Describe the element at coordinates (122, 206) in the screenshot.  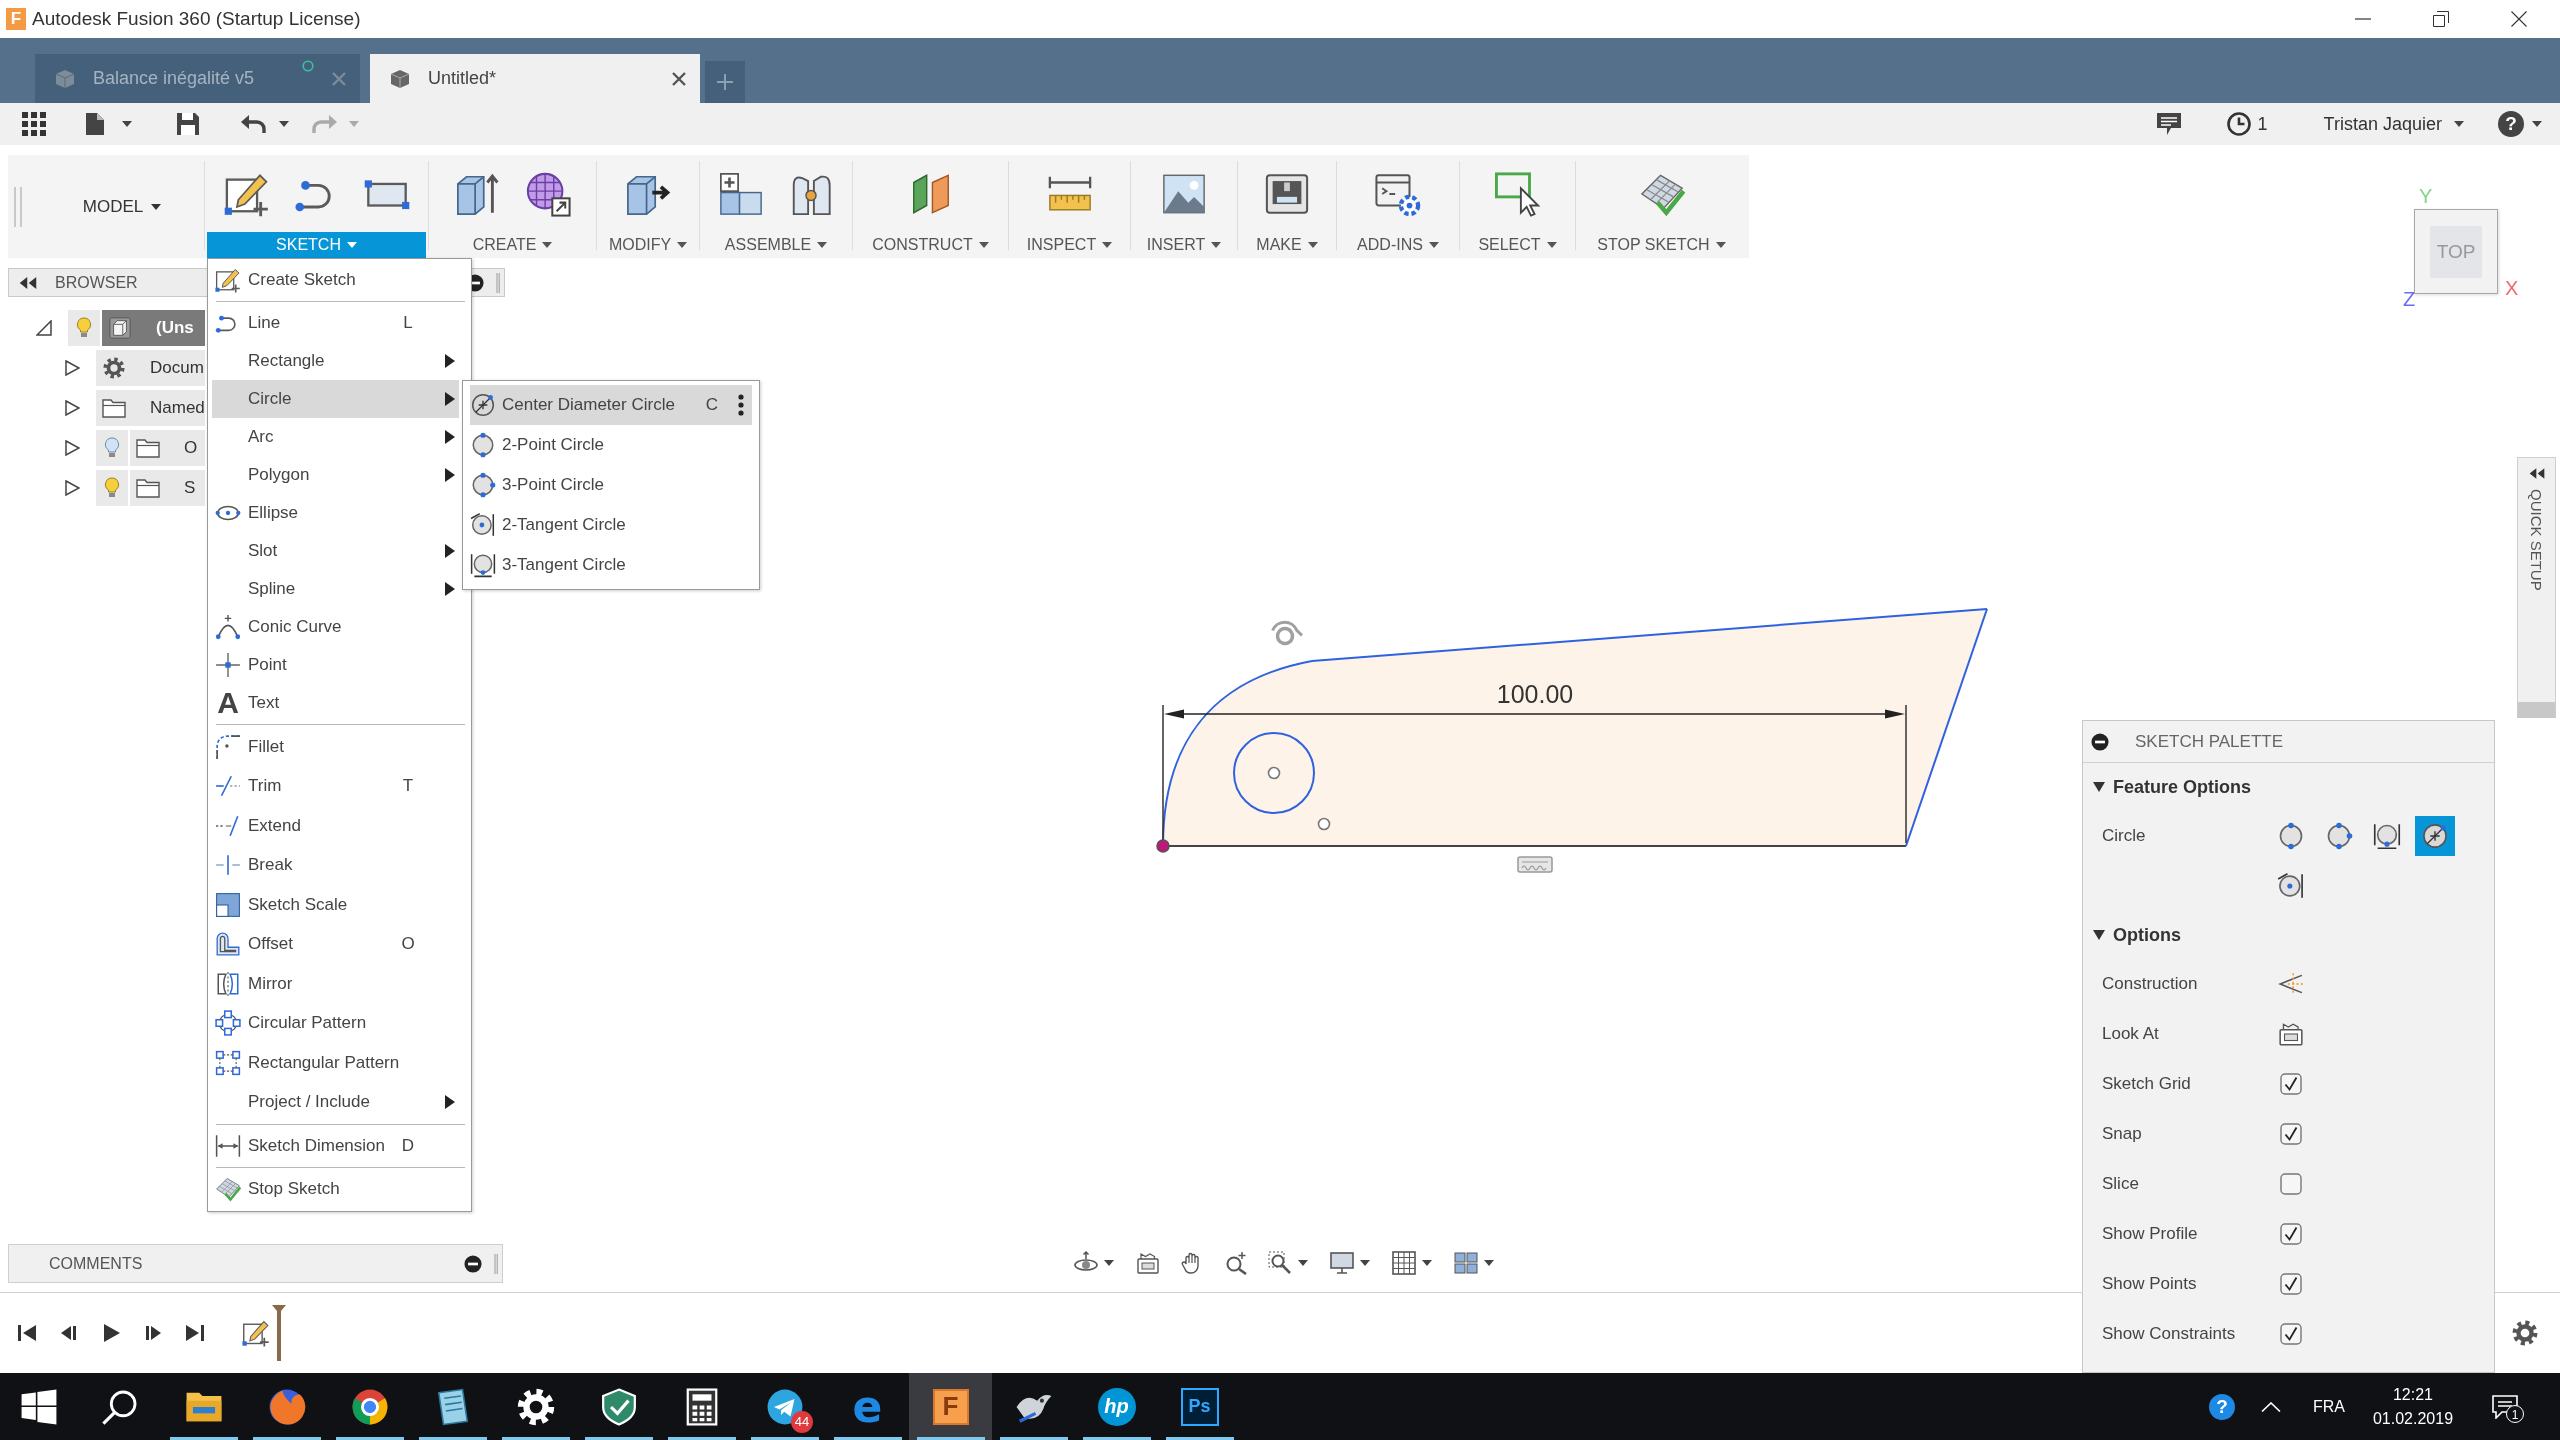
I see `workspace-menu: MODEL` at that location.